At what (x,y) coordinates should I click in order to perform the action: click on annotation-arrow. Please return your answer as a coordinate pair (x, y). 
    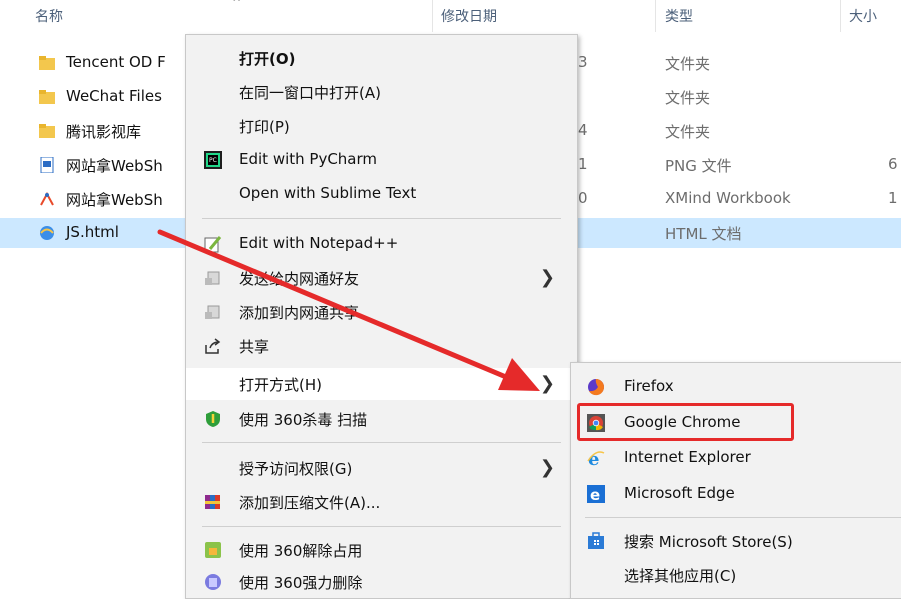
    Looking at the image, I should click on (348, 310).